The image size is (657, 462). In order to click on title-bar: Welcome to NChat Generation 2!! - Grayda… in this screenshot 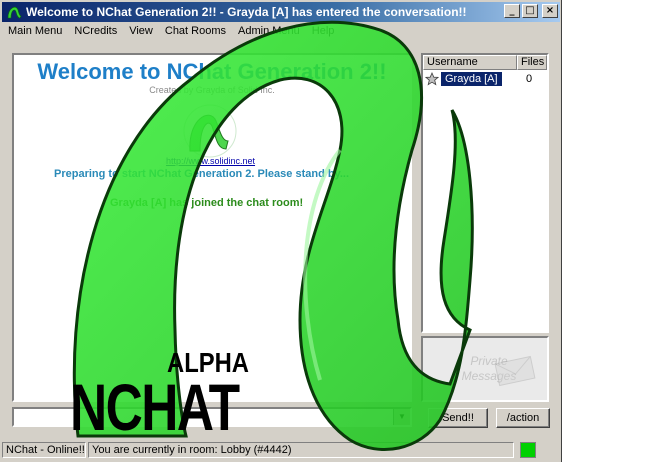, I will do `click(281, 12)`.